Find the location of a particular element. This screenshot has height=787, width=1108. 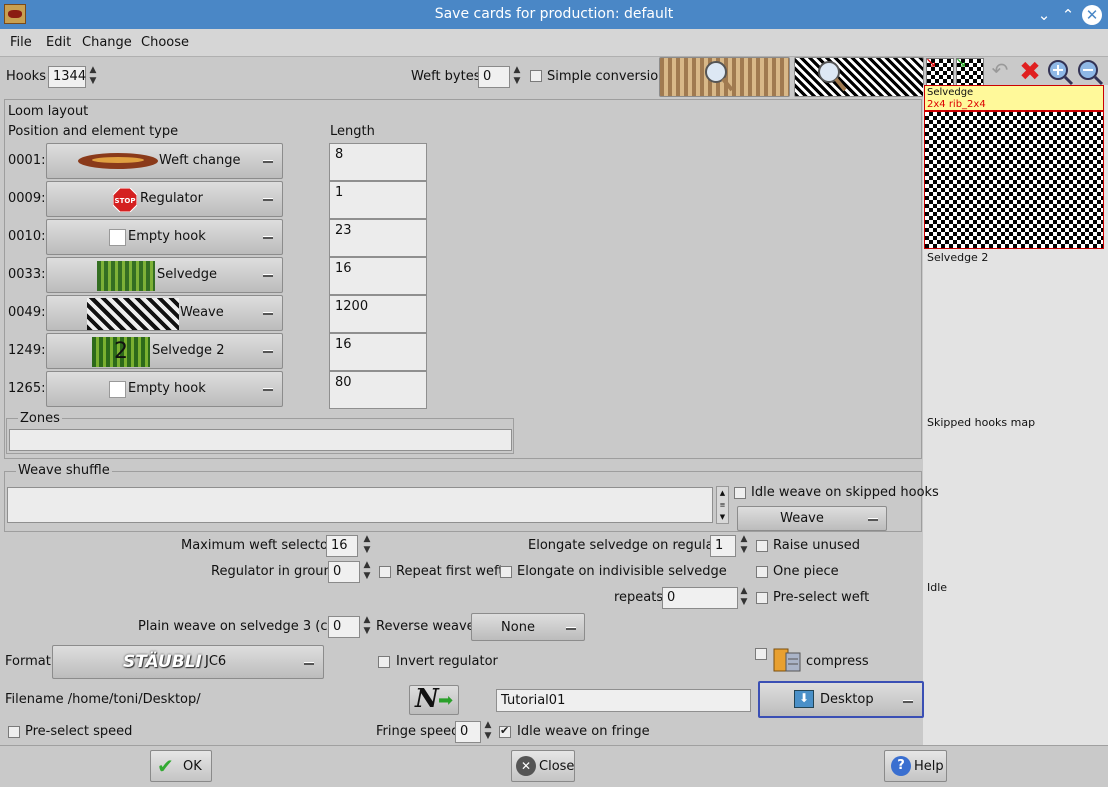

element-type-dropdown: Weave is located at coordinates (164, 313).